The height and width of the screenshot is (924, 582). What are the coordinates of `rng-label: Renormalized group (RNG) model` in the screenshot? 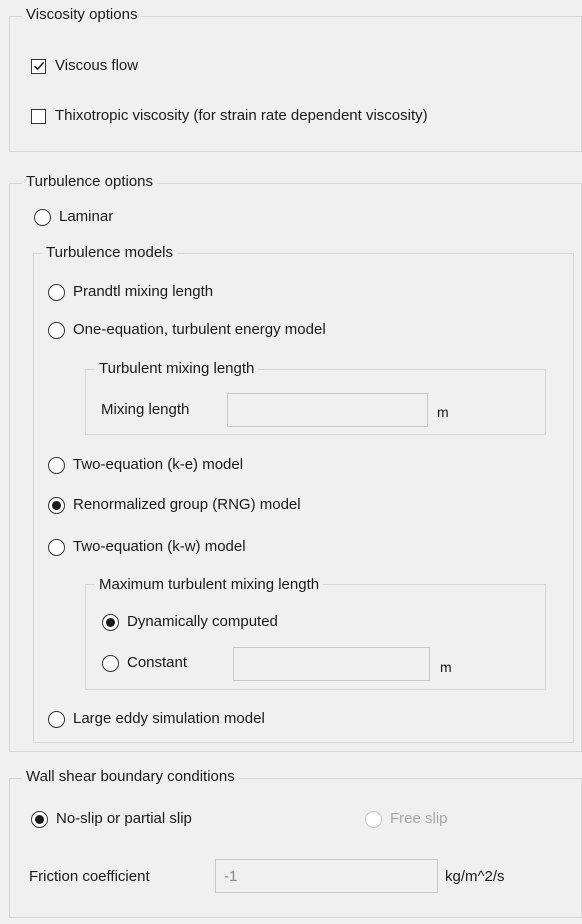 It's located at (187, 504).